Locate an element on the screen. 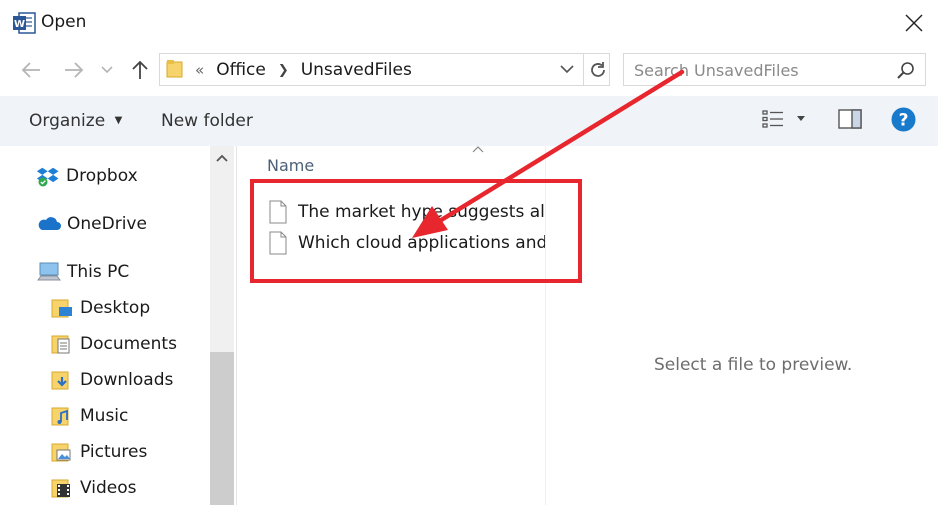  window-title: Open is located at coordinates (64, 22).